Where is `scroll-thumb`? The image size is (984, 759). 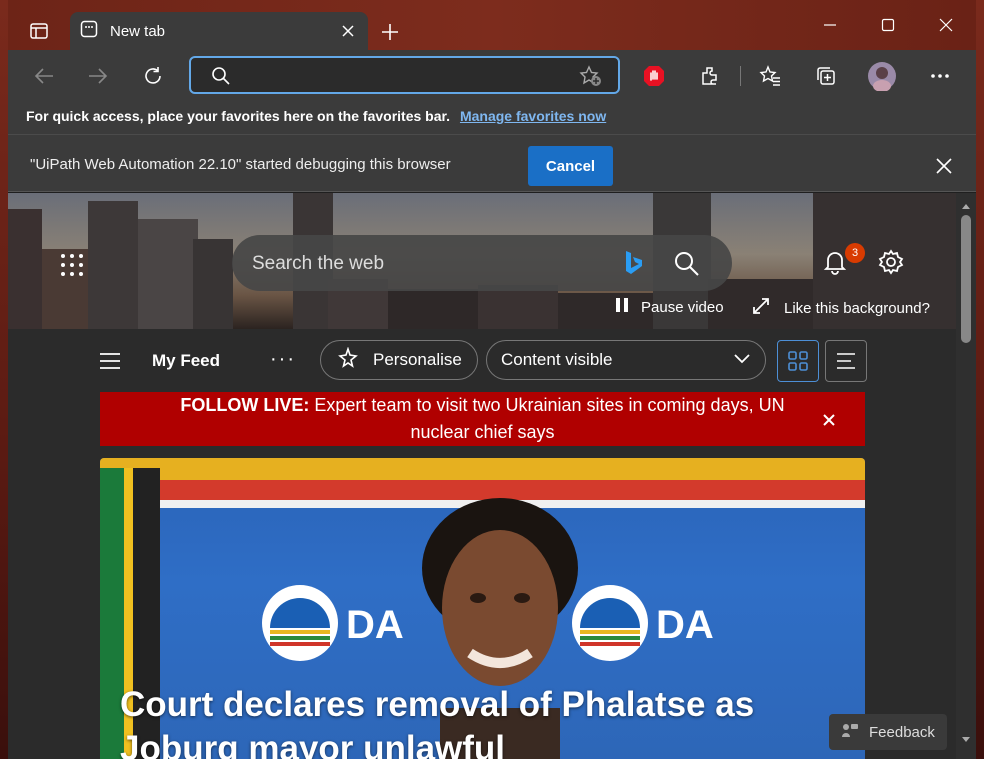
scroll-thumb is located at coordinates (966, 279).